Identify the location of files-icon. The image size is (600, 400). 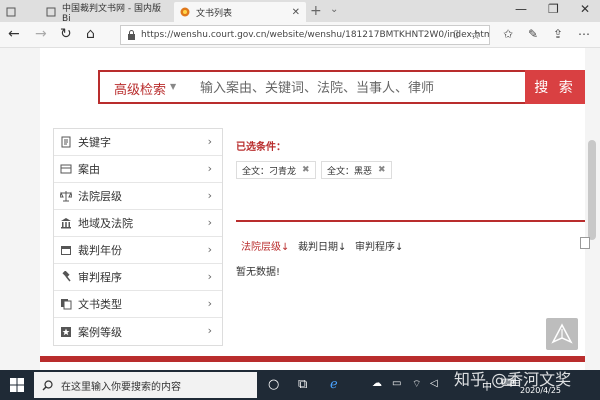
(66, 304).